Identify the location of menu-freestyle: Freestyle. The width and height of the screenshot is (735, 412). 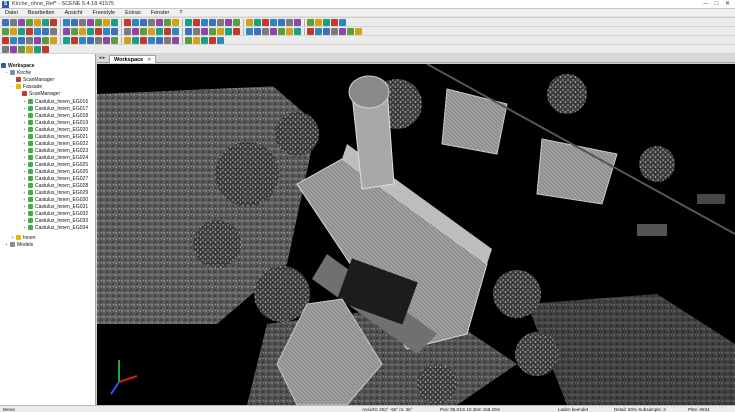
(104, 13).